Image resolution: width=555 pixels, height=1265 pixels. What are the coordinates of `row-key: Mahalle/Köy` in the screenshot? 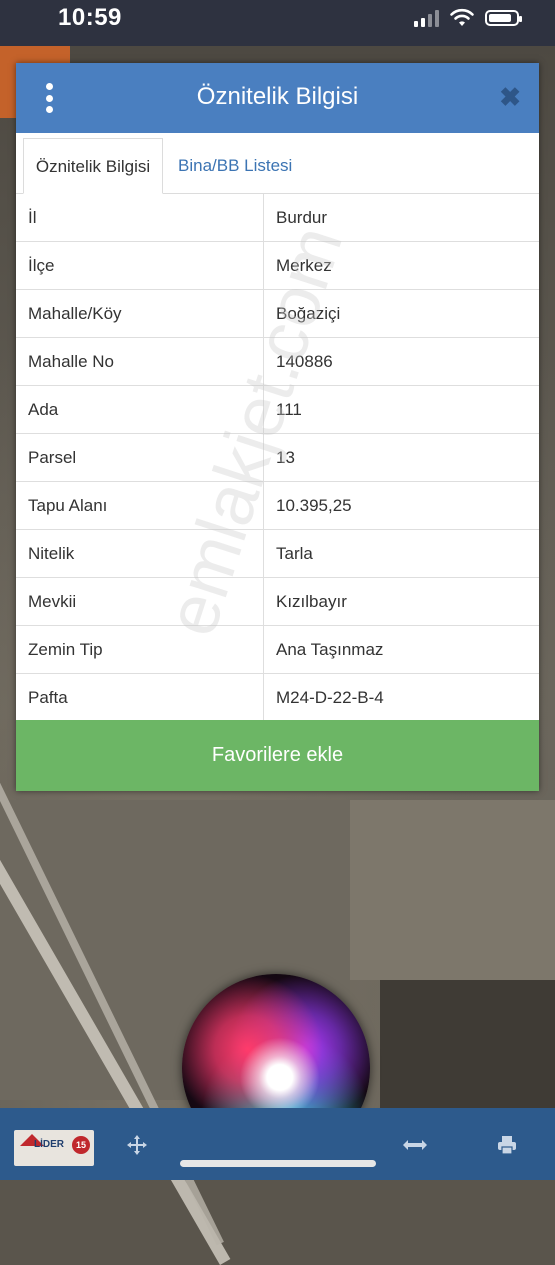 It's located at (140, 313).